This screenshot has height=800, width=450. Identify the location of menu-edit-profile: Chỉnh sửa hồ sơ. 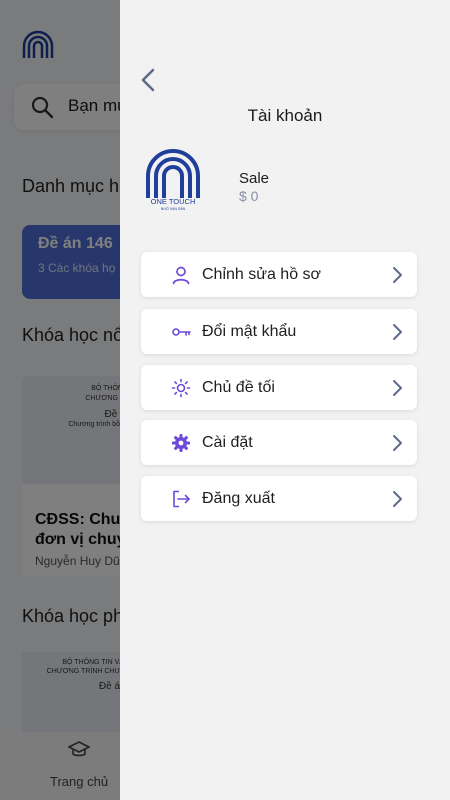
(279, 274).